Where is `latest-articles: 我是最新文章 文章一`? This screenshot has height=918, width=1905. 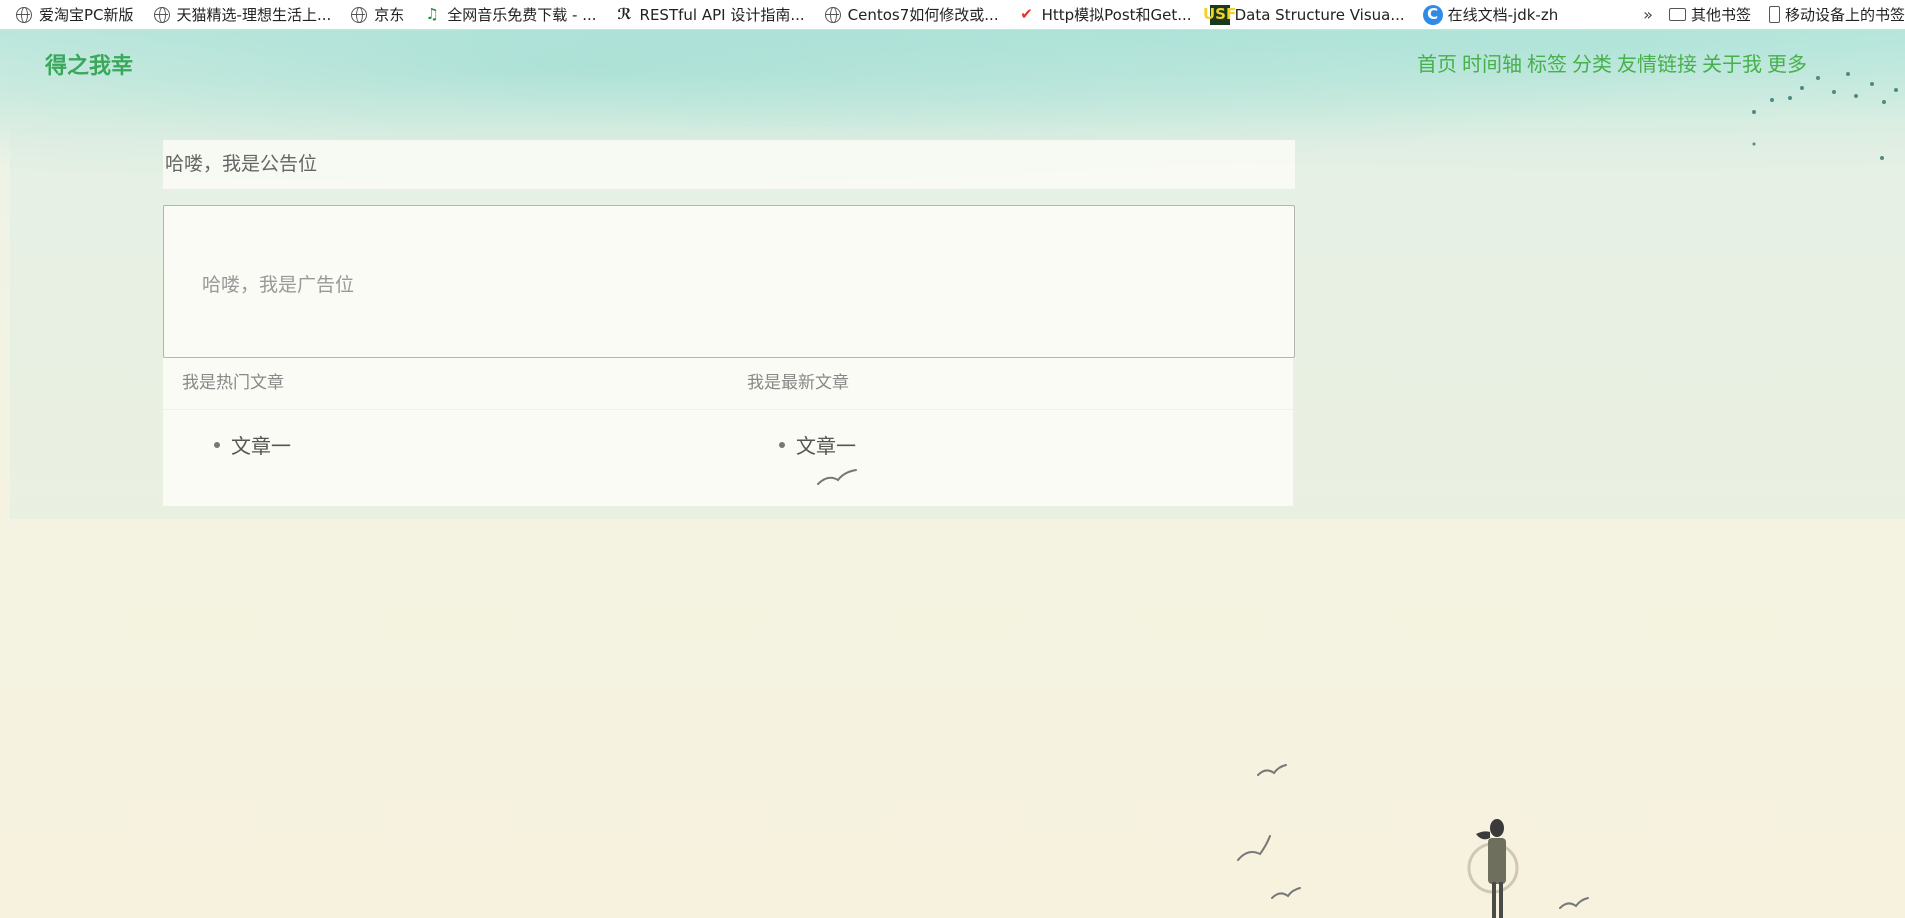
latest-articles: 我是最新文章 文章一 is located at coordinates (1010, 432).